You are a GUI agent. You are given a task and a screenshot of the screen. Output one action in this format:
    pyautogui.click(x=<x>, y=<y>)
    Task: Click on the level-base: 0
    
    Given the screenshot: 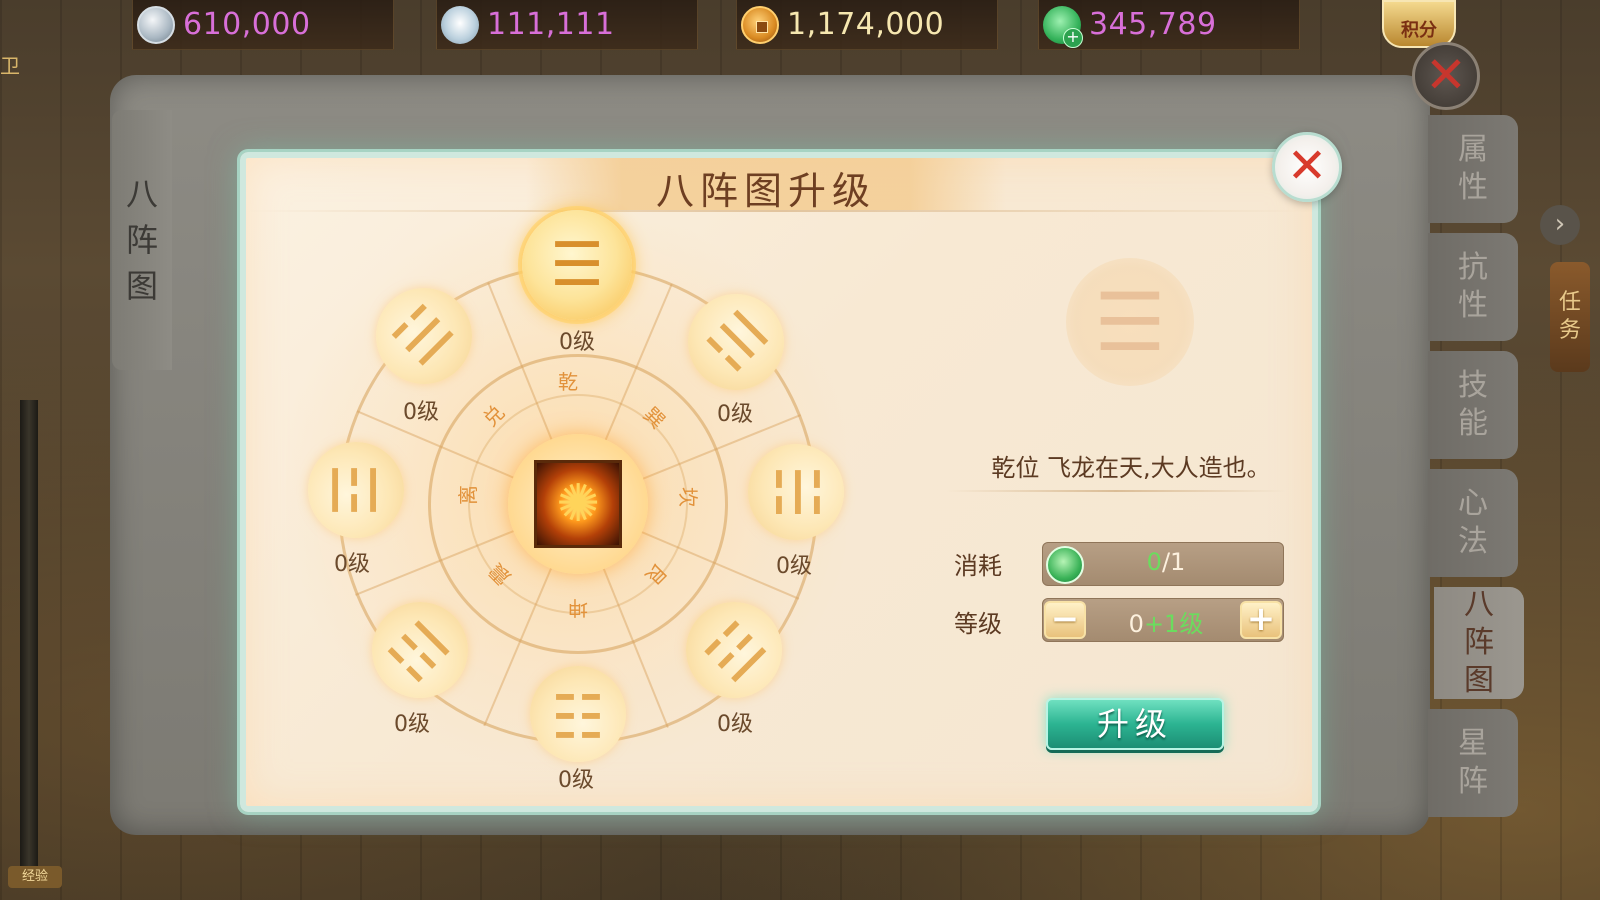 What is the action you would take?
    pyautogui.click(x=1136, y=624)
    